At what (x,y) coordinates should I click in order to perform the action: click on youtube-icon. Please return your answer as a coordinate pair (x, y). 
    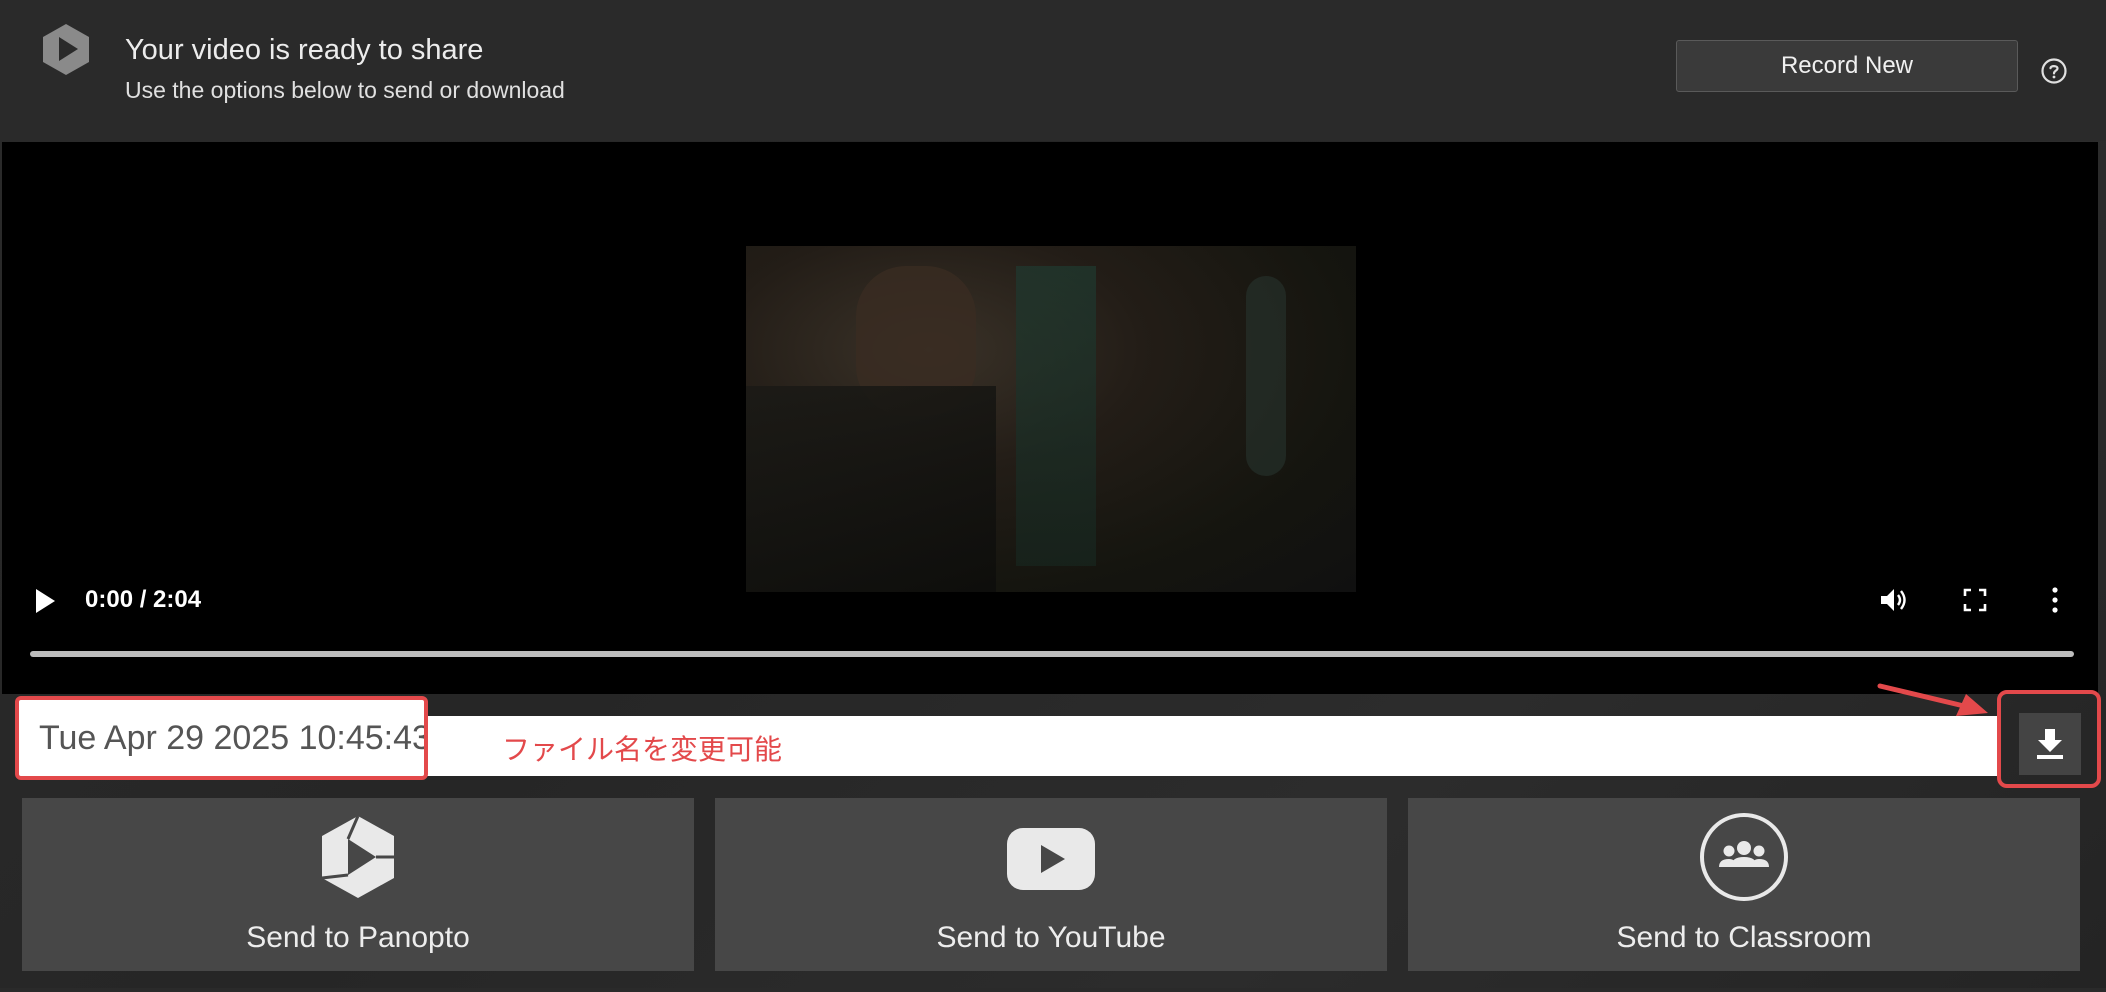
    Looking at the image, I should click on (1051, 859).